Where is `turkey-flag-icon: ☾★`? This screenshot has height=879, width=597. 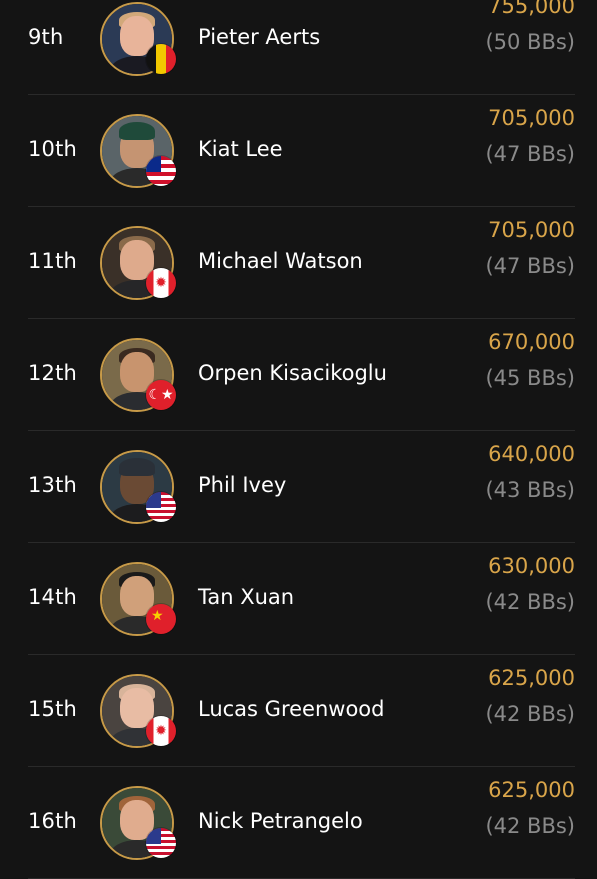 turkey-flag-icon: ☾★ is located at coordinates (161, 395).